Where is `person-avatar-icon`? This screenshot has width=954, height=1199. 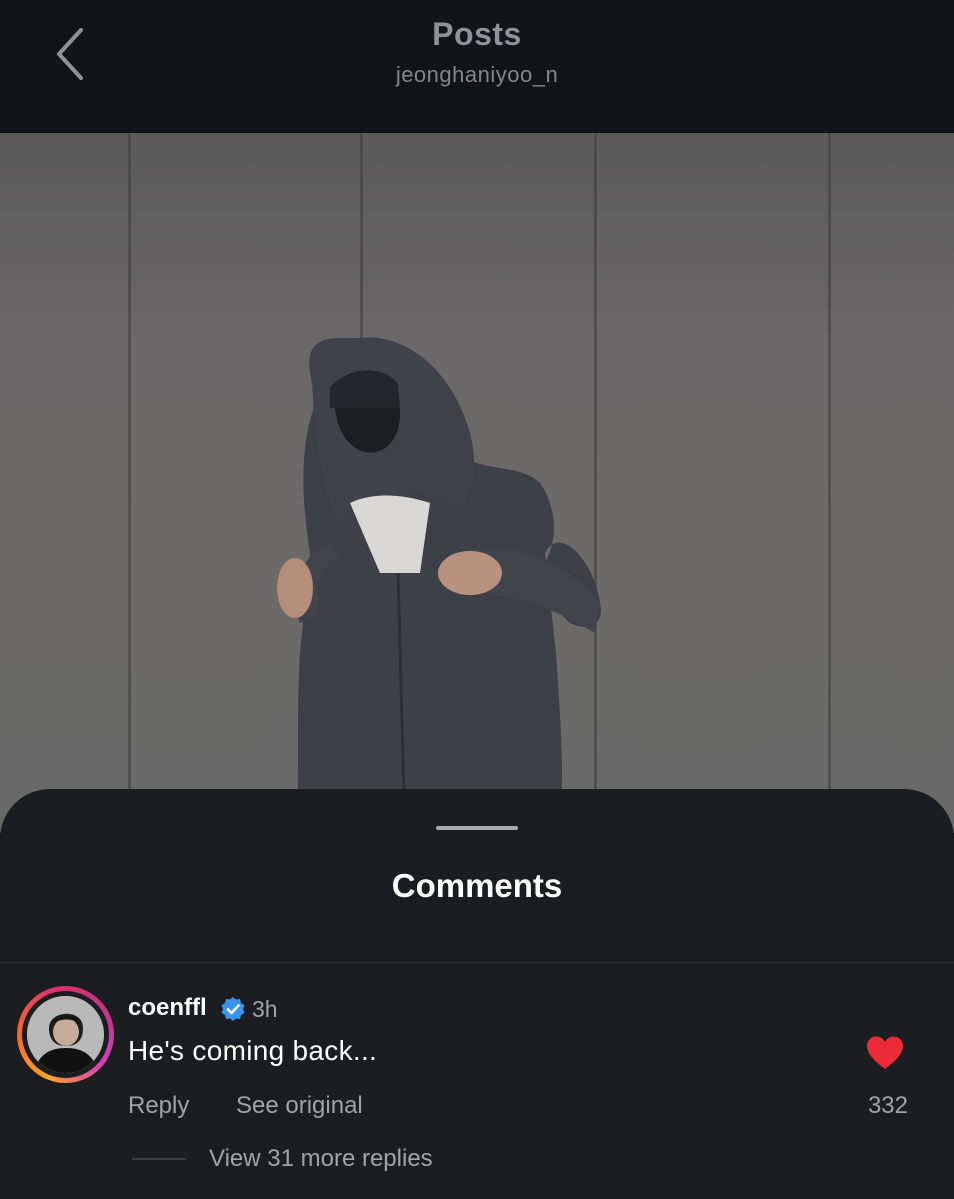
person-avatar-icon is located at coordinates (65, 1034).